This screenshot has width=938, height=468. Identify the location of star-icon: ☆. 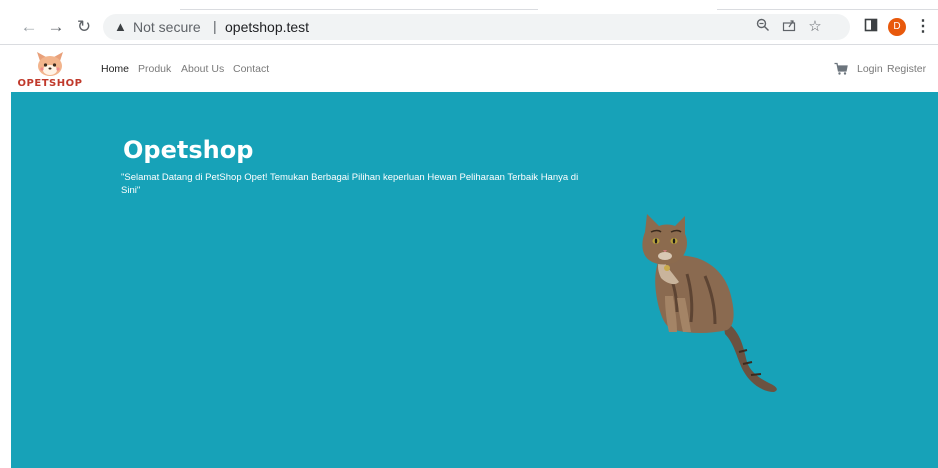
(815, 27).